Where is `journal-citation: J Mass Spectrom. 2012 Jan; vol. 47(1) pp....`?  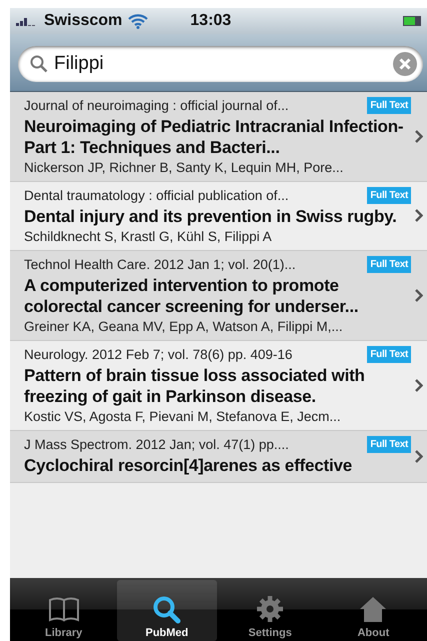 journal-citation: J Mass Spectrom. 2012 Jan; vol. 47(1) pp.... is located at coordinates (157, 444).